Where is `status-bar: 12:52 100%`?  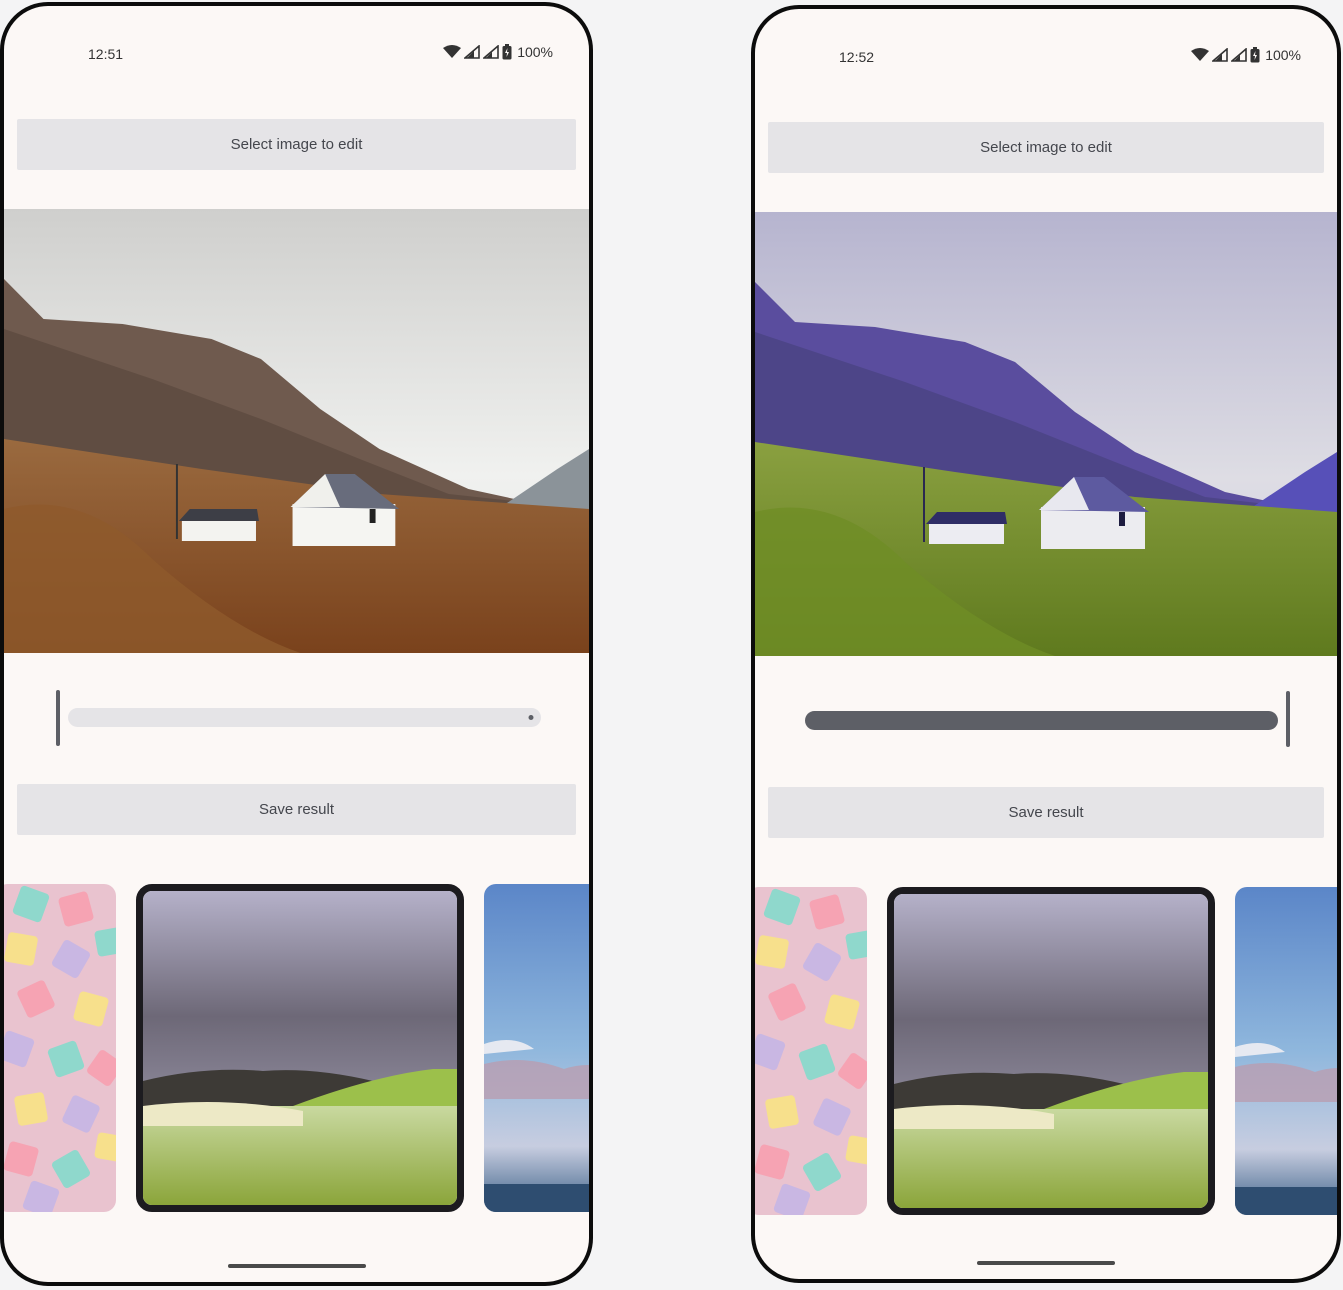 status-bar: 12:52 100% is located at coordinates (1046, 57).